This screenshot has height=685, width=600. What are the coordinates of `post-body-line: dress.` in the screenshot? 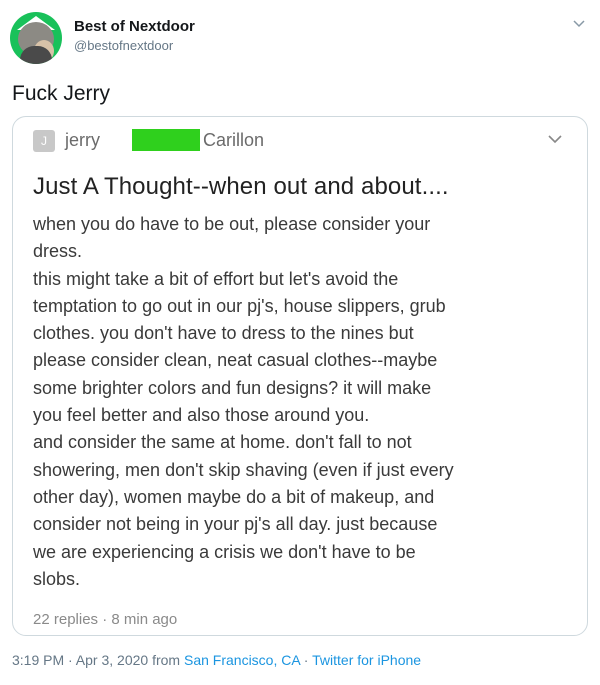 It's located at (58, 251).